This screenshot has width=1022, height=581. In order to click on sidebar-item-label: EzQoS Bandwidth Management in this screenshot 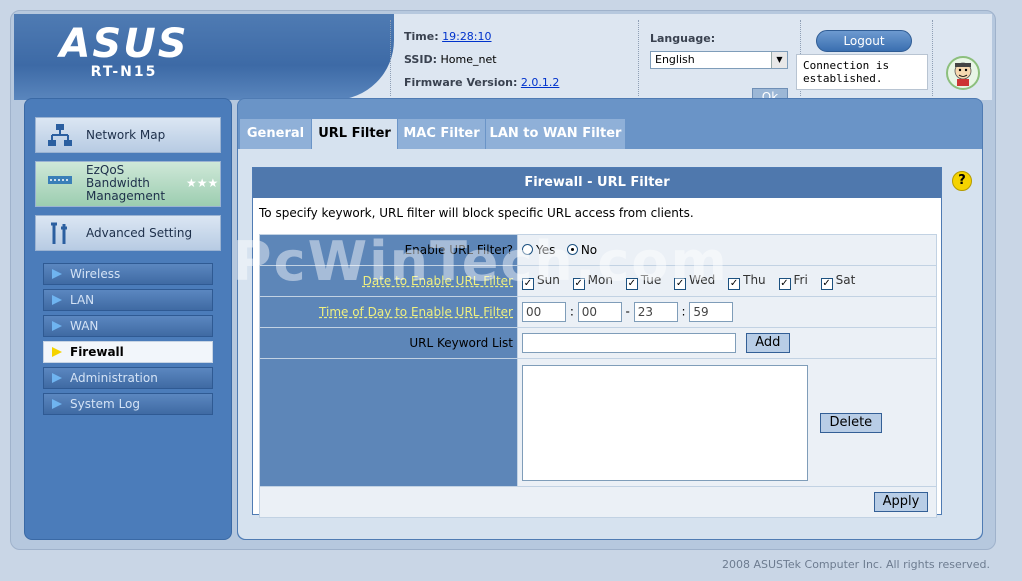, I will do `click(126, 183)`.